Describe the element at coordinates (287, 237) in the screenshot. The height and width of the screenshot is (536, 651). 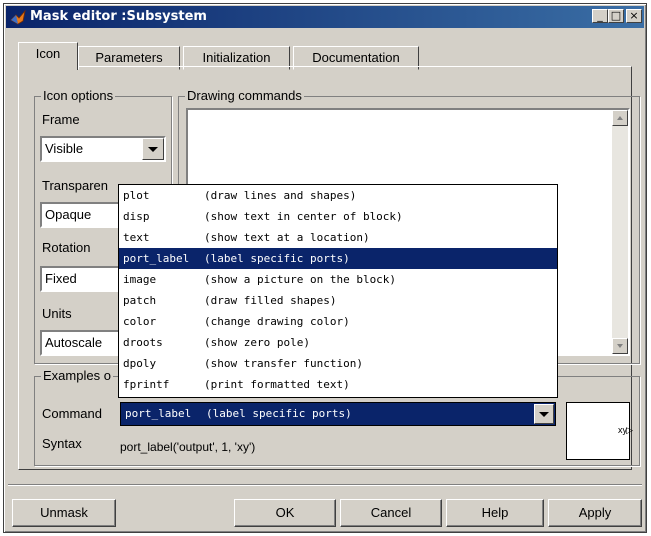
I see `command-option-description: (show text at a location)` at that location.